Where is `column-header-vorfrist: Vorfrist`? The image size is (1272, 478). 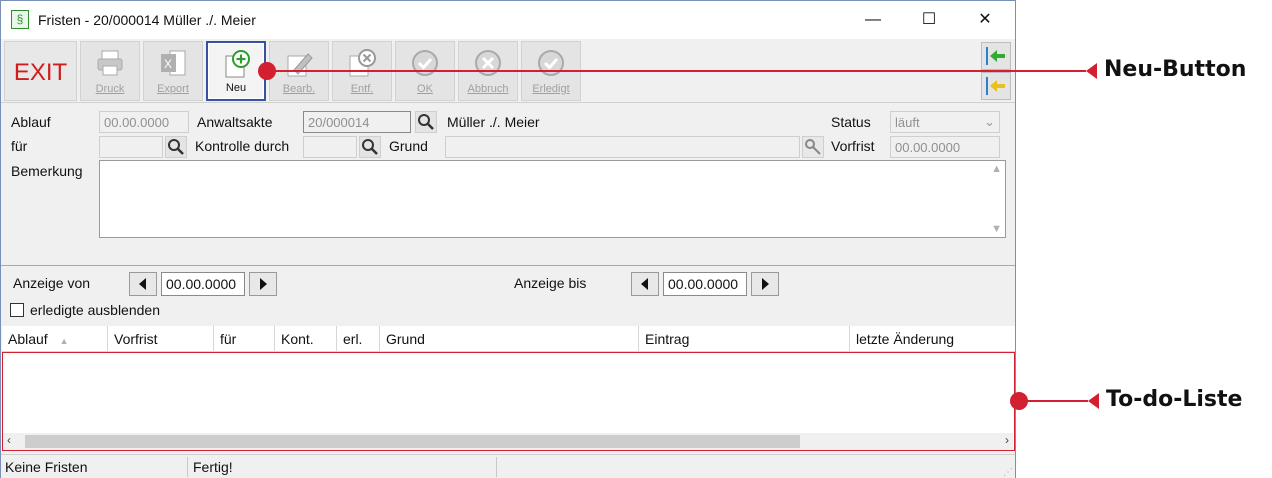 column-header-vorfrist: Vorfrist is located at coordinates (161, 339).